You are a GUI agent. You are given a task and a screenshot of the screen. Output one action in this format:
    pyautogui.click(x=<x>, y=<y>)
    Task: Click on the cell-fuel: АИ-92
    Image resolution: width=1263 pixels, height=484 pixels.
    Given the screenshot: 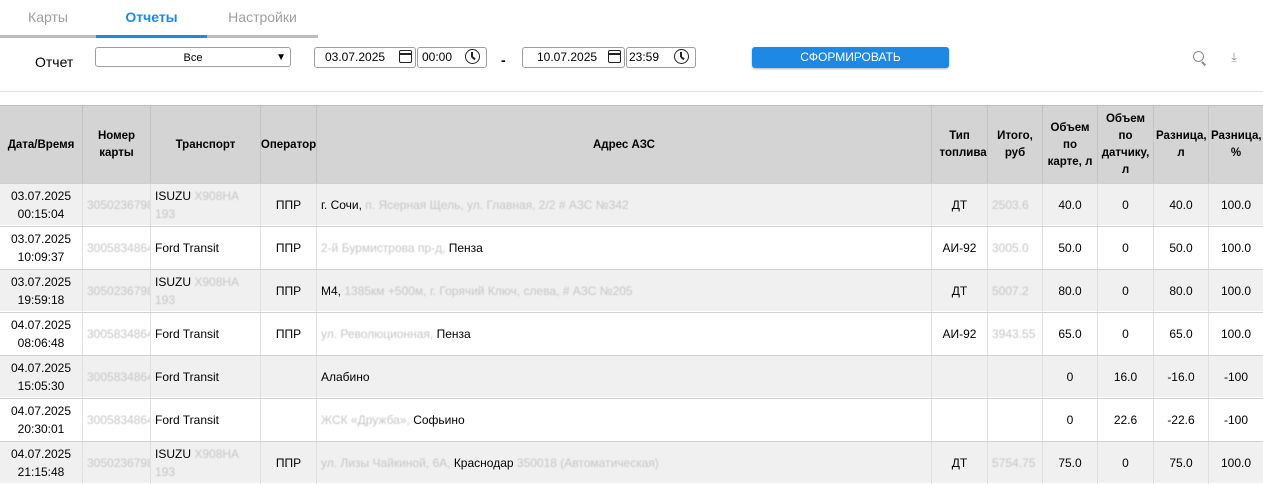 What is the action you would take?
    pyautogui.click(x=959, y=248)
    